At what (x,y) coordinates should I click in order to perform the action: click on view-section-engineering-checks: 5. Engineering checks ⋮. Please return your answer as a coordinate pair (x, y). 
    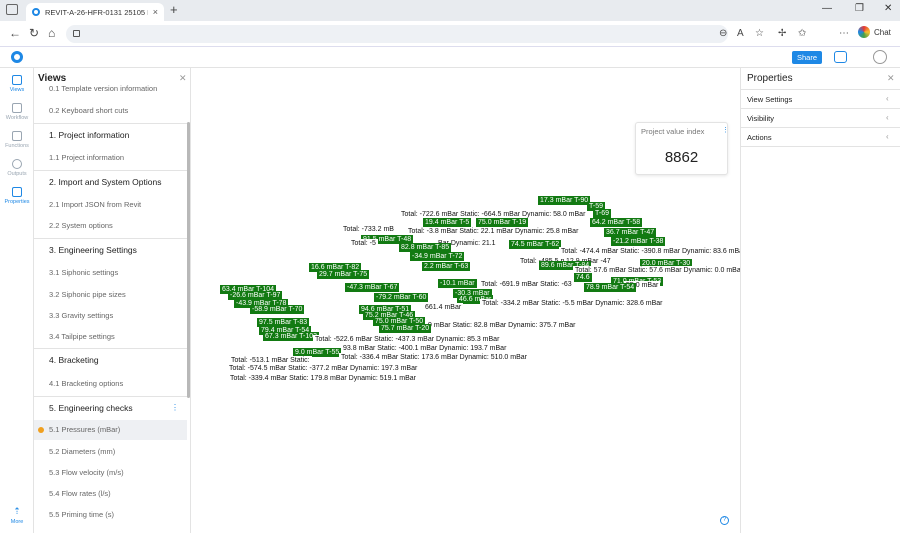
    Looking at the image, I should click on (110, 407).